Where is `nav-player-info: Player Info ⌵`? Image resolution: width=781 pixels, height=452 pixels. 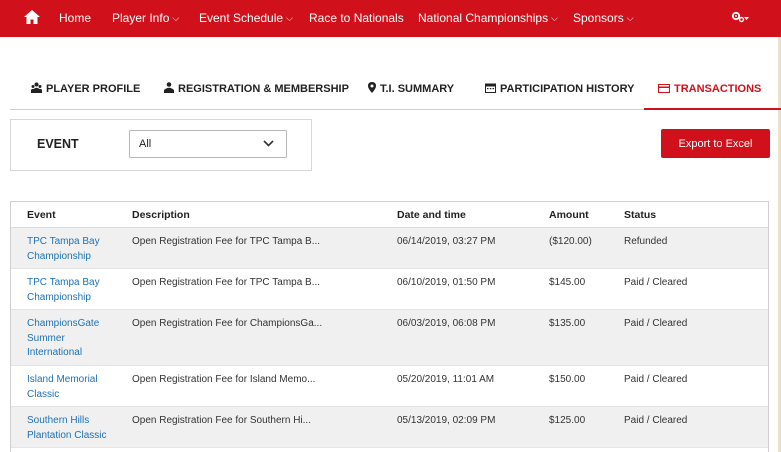
nav-player-info: Player Info ⌵ is located at coordinates (145, 18).